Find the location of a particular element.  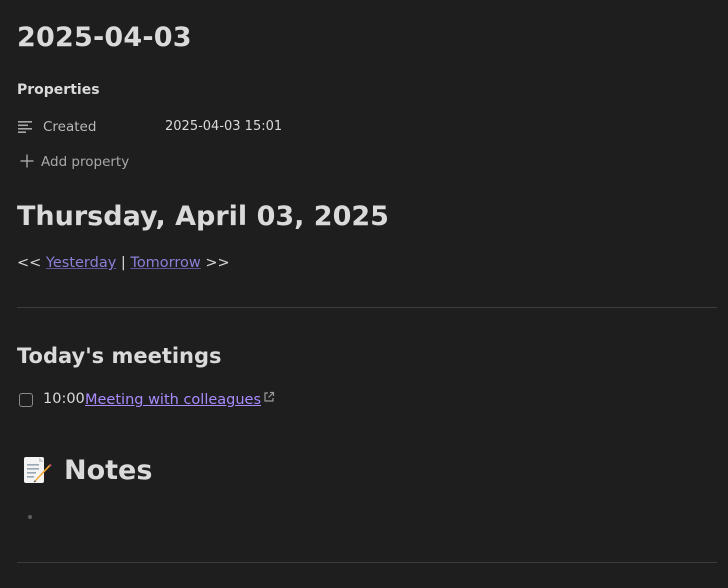

meeting-link-label: Meeting with colleagues is located at coordinates (173, 400).